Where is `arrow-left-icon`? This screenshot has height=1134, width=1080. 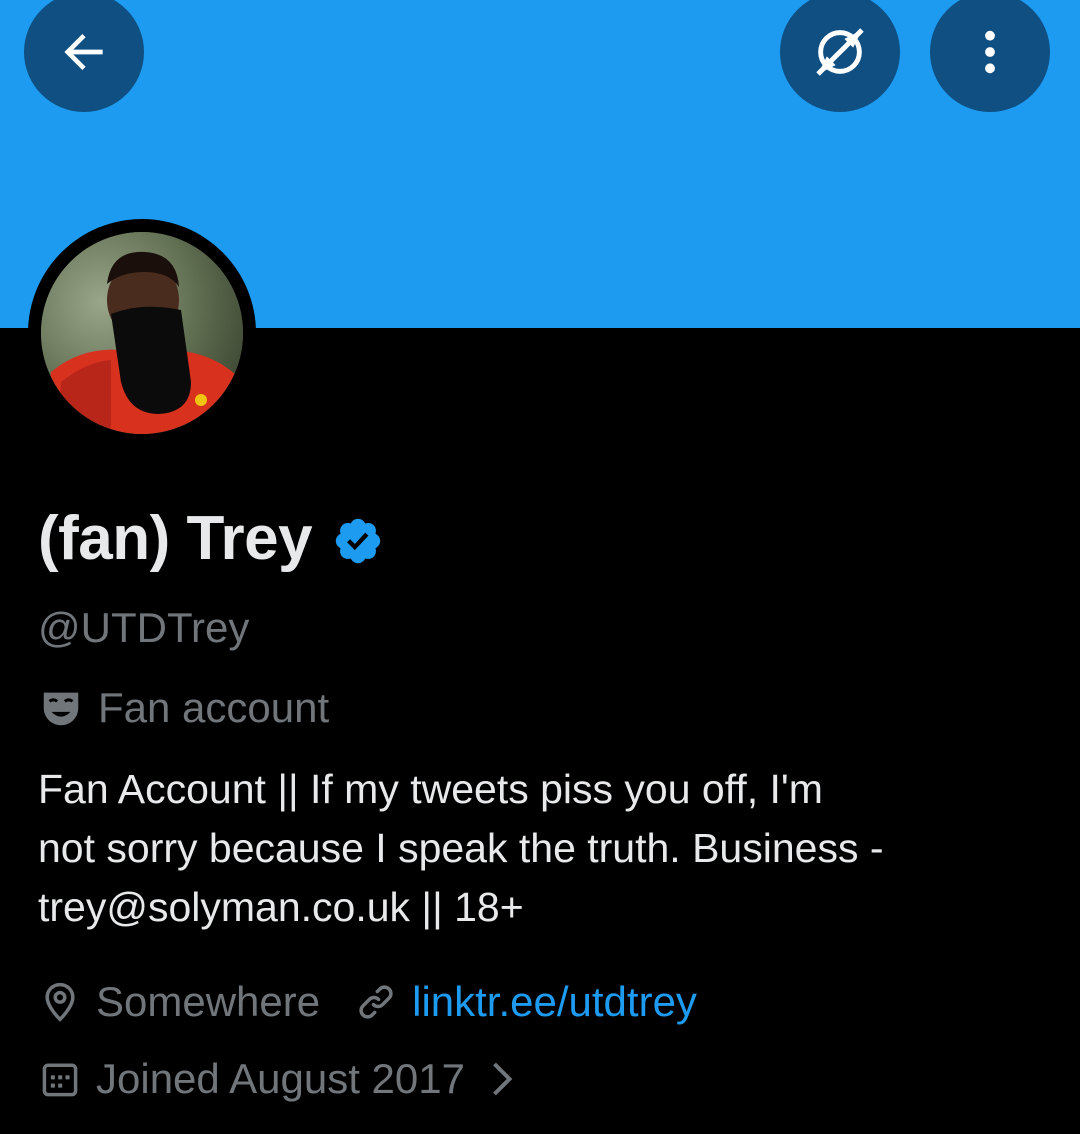 arrow-left-icon is located at coordinates (83, 52).